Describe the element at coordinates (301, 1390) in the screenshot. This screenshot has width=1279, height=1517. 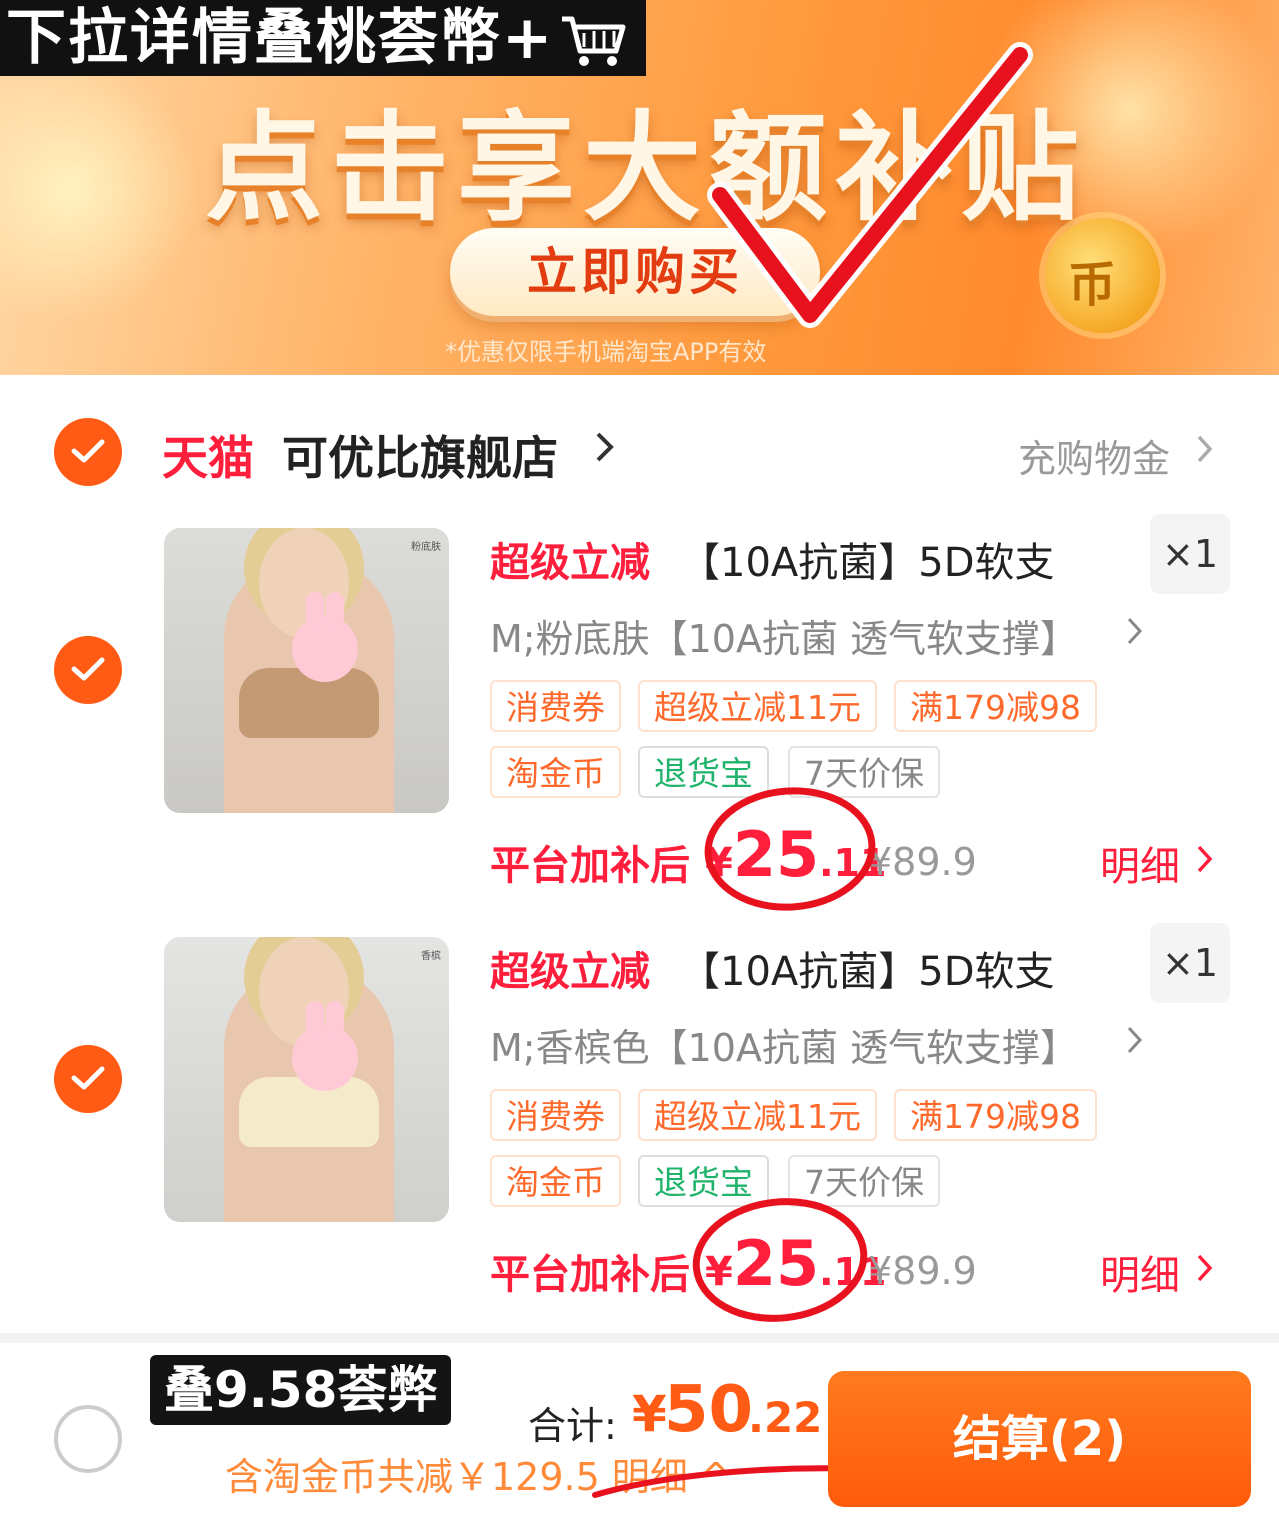
I see `stacked-coins-badge: 叠9.58荟弊` at that location.